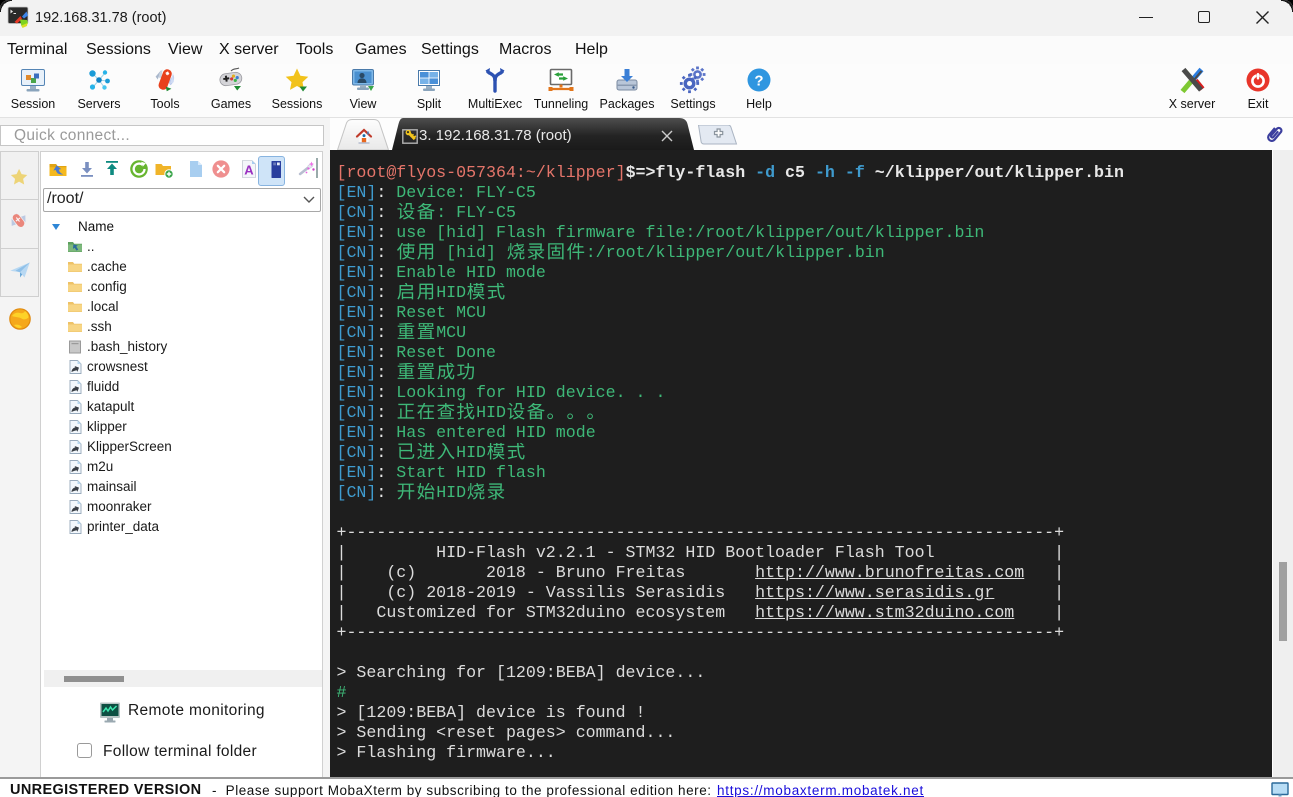 The image size is (1293, 797). I want to click on svg-text: A, so click(249, 170).